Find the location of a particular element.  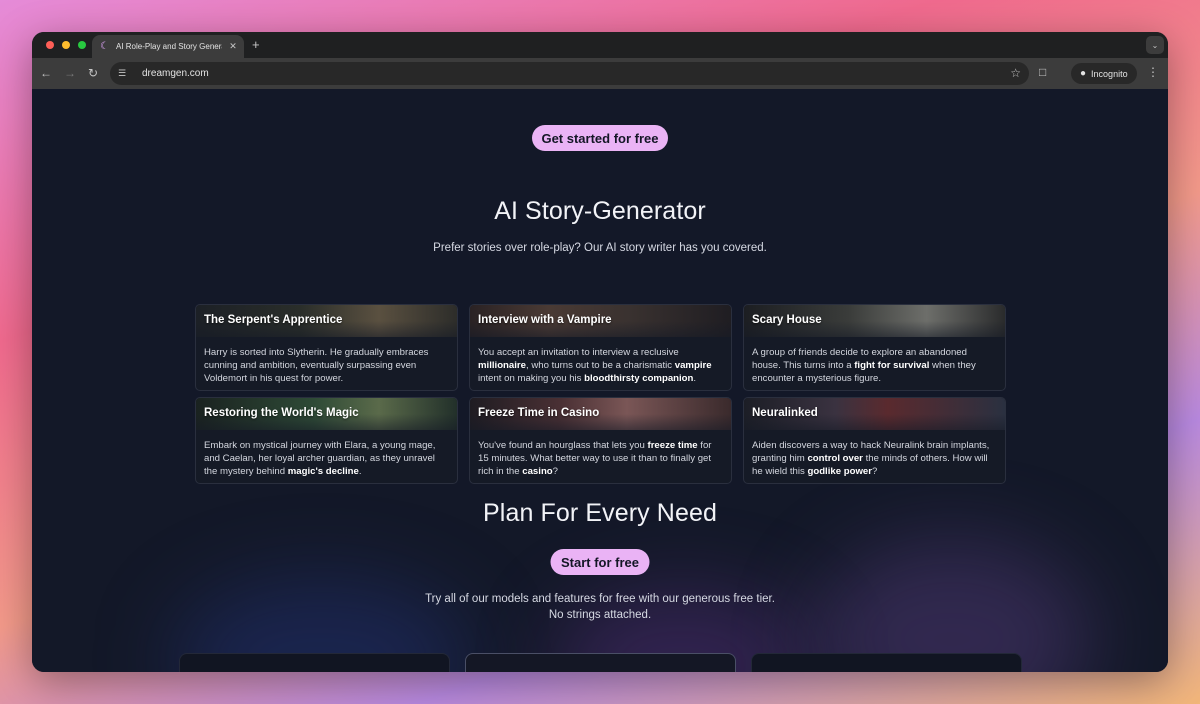

url-text: dreamgen.com is located at coordinates (175, 73).